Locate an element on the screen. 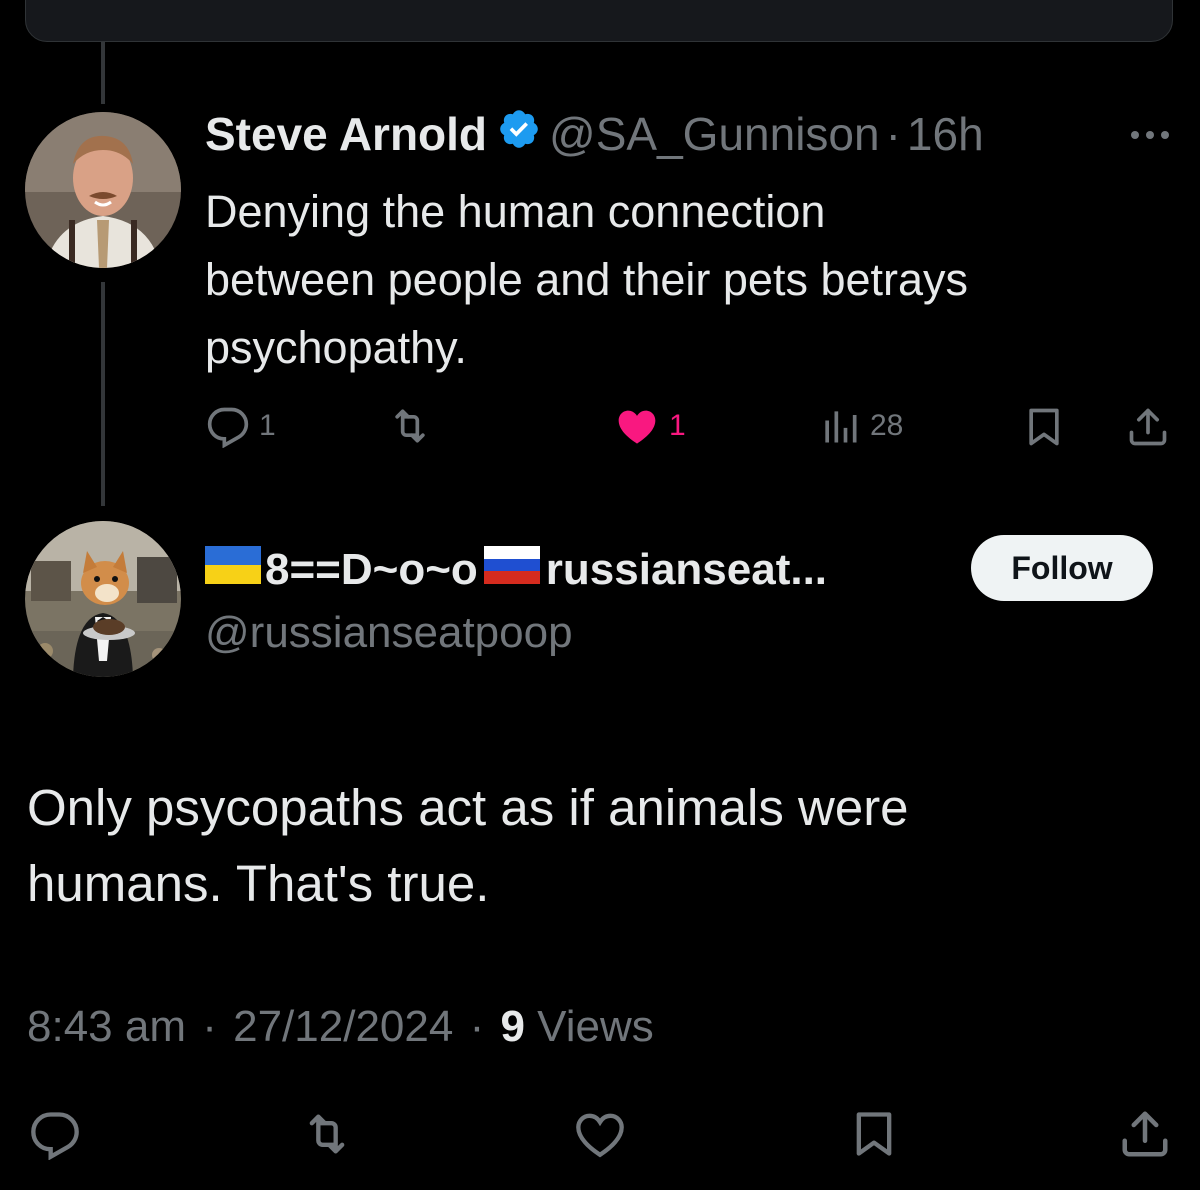 The height and width of the screenshot is (1190, 1200). bookmark-button is located at coordinates (1044, 427).